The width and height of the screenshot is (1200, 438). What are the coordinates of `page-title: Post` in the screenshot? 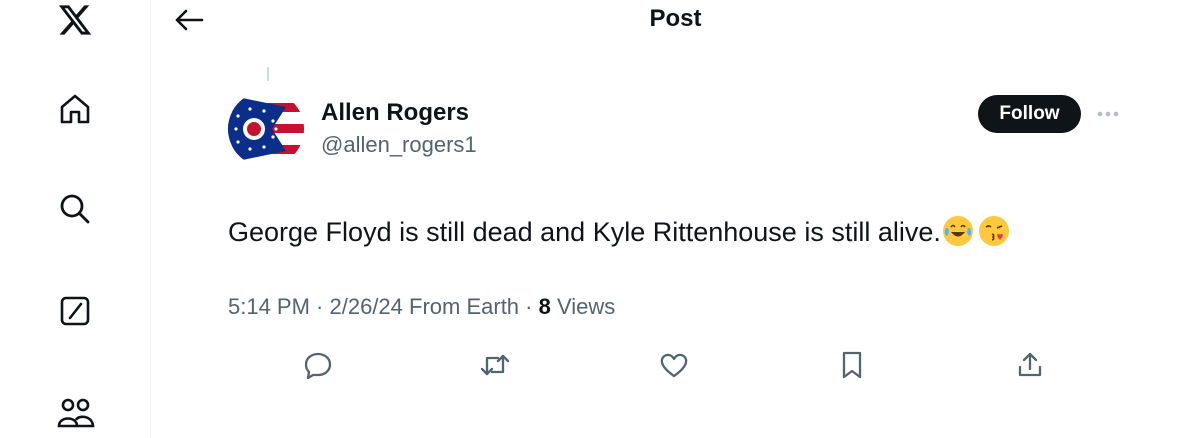 It's located at (675, 18).